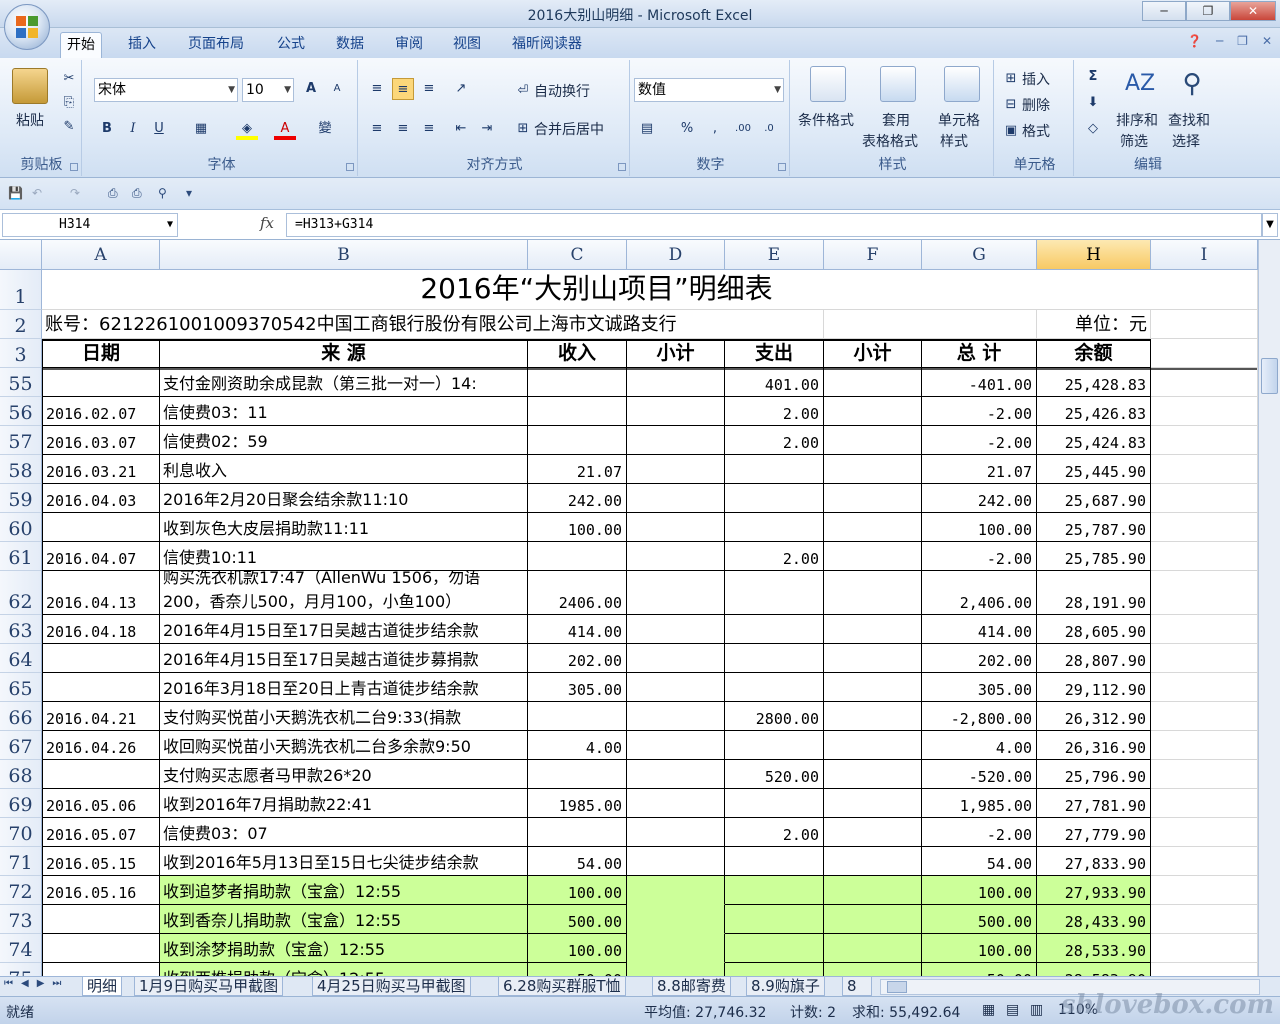  I want to click on row-header: 72, so click(21, 890).